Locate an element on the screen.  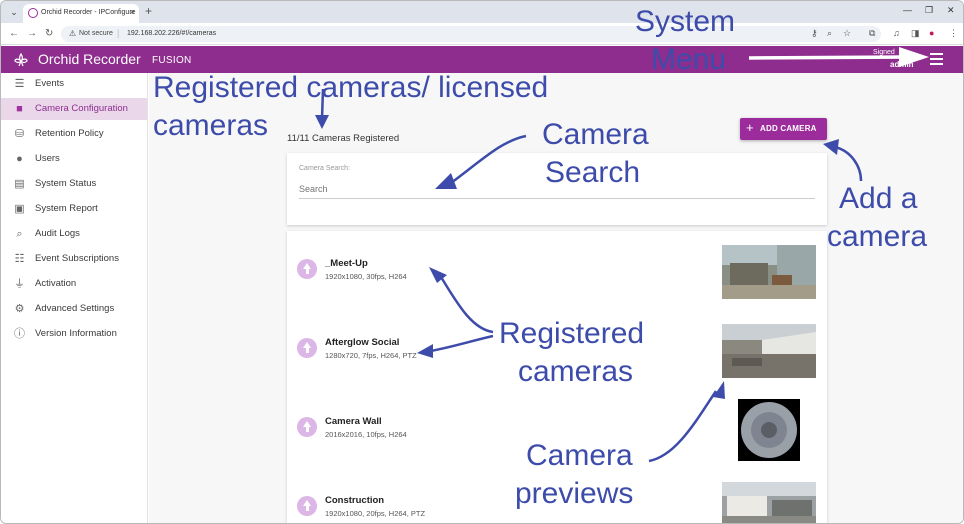
browser-tab: Orchid Recorder - IPConfigure × is located at coordinates (81, 13).